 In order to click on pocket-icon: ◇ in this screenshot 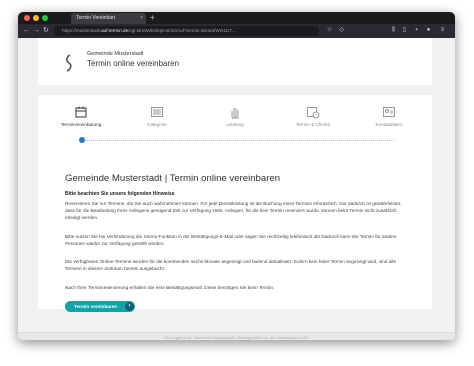, I will do `click(341, 30)`.